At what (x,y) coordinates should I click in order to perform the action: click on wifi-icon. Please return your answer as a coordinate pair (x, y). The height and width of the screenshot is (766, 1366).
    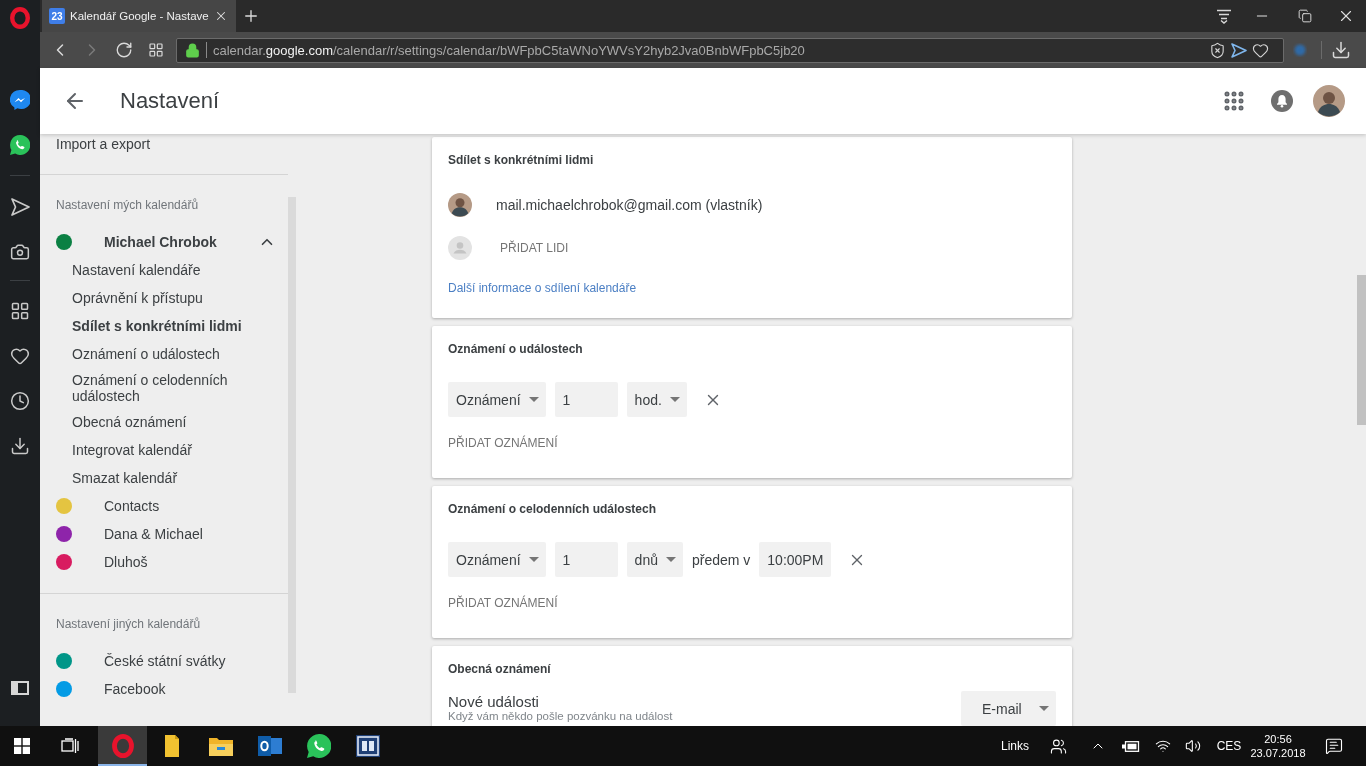
    Looking at the image, I should click on (1163, 746).